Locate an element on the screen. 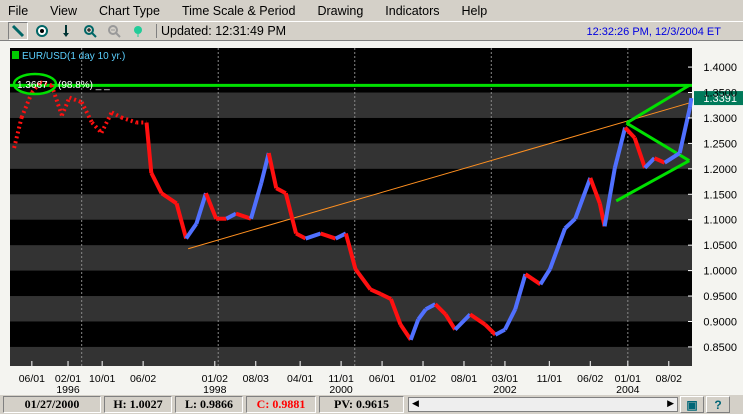  crosshair-icon is located at coordinates (42, 31).